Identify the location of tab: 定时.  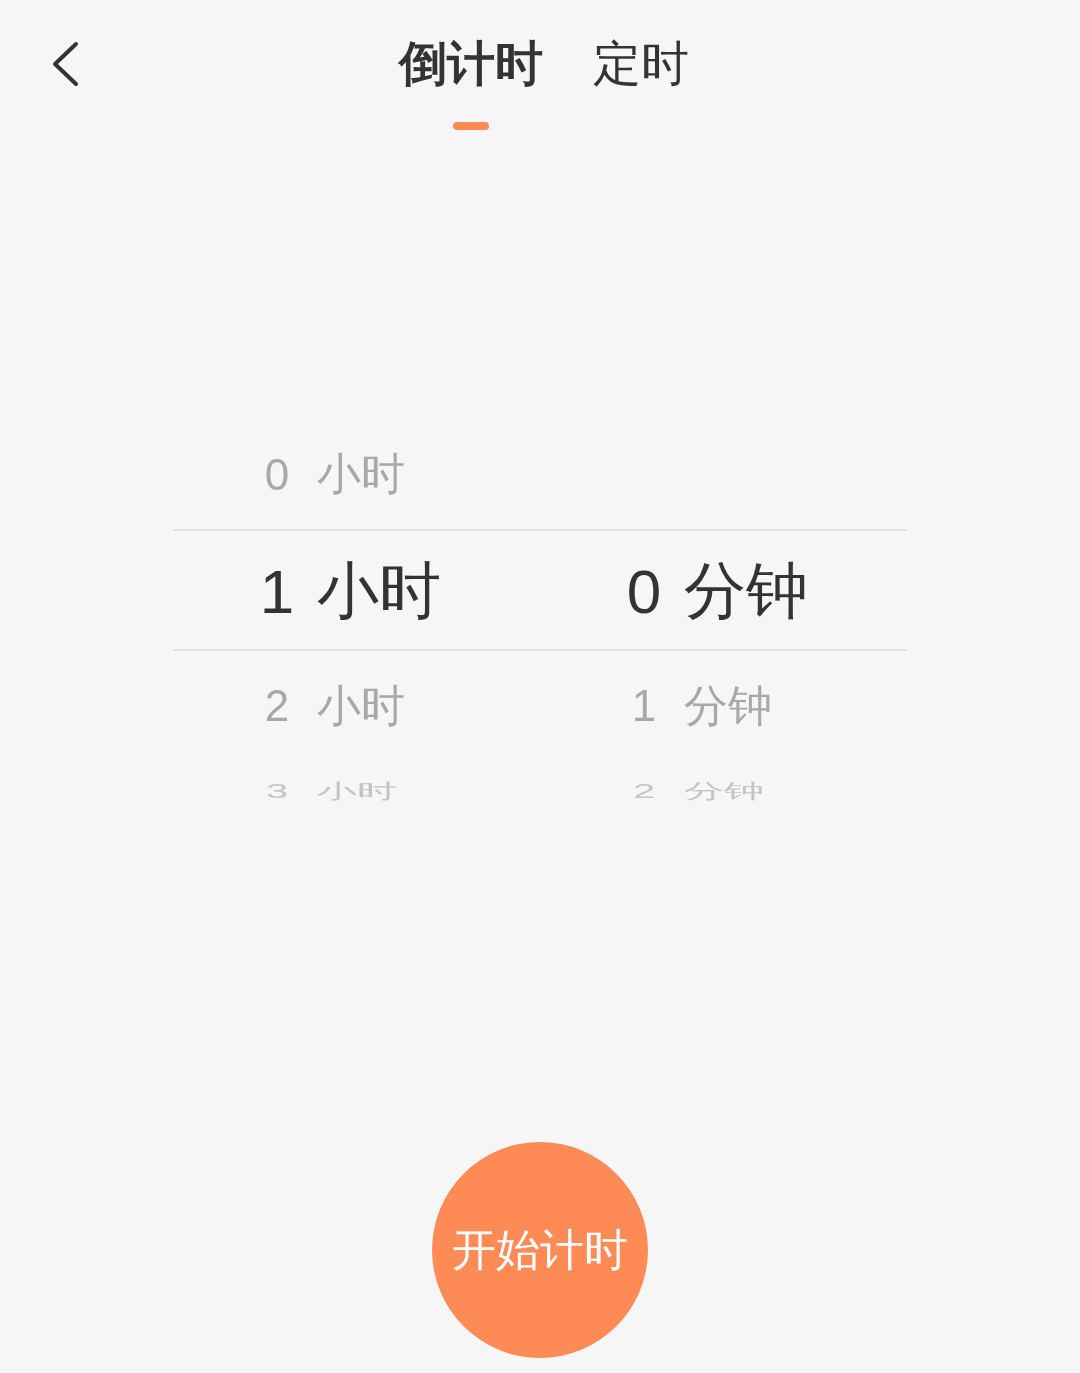
(641, 64).